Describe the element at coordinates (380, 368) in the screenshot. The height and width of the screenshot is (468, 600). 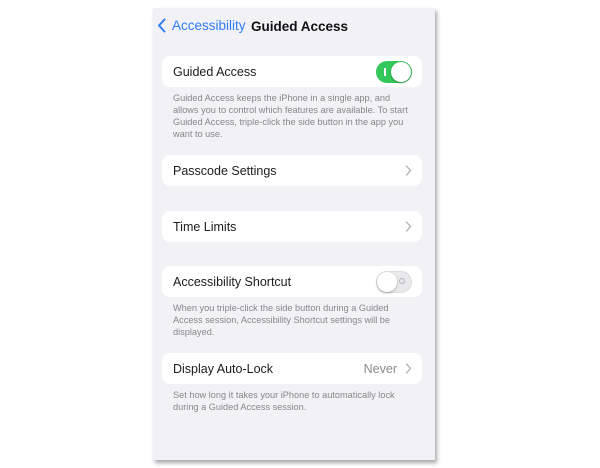
I see `display-auto-lock-value: Never` at that location.